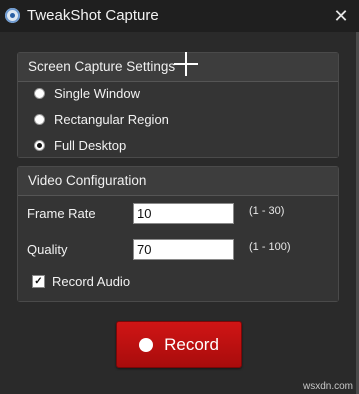 This screenshot has height=394, width=359. I want to click on window-title: TweakShot Capture, so click(93, 15).